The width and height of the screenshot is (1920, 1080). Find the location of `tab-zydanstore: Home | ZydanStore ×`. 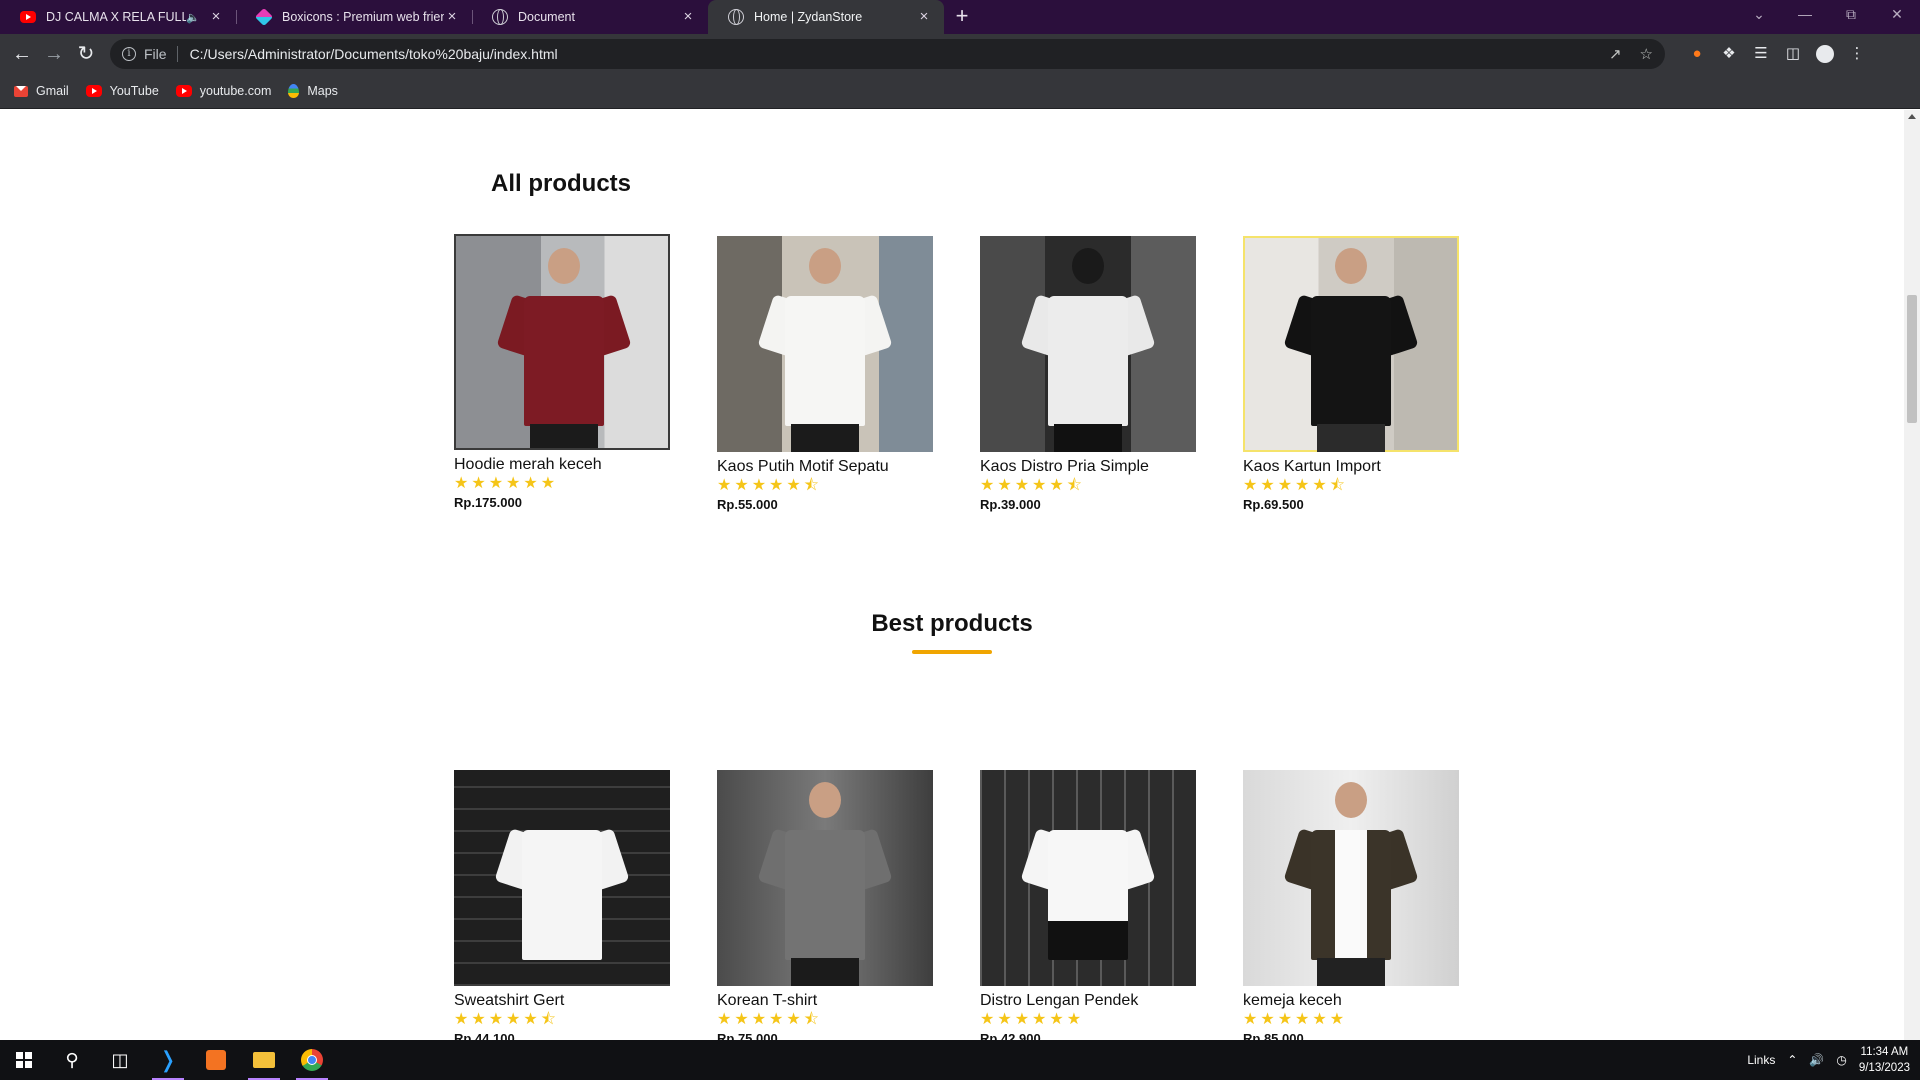

tab-zydanstore: Home | ZydanStore × is located at coordinates (826, 17).